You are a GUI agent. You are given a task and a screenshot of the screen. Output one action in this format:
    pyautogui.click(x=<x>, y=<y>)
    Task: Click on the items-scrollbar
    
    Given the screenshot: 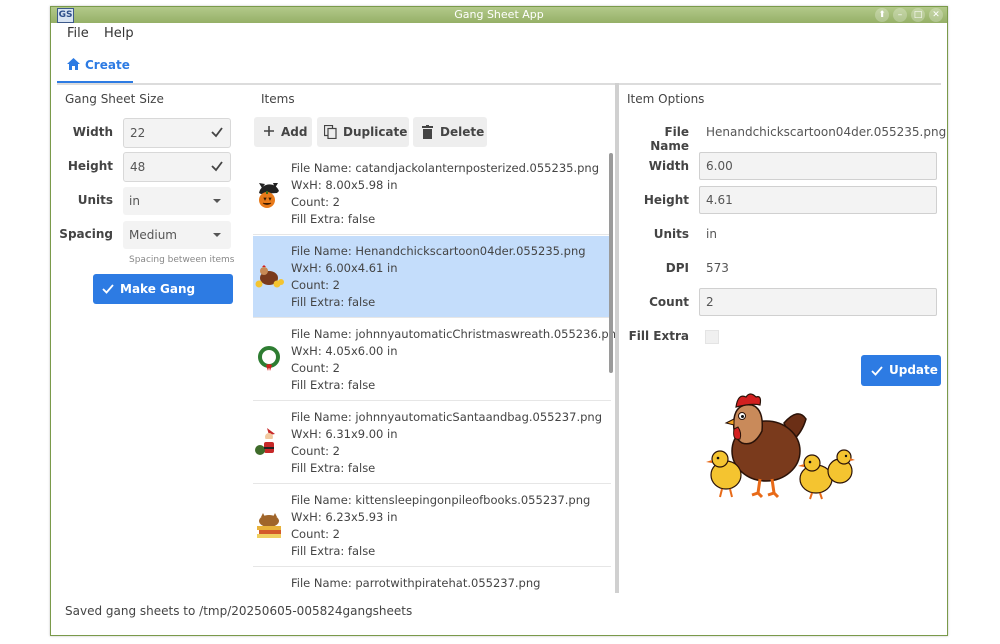 What is the action you would take?
    pyautogui.click(x=611, y=263)
    